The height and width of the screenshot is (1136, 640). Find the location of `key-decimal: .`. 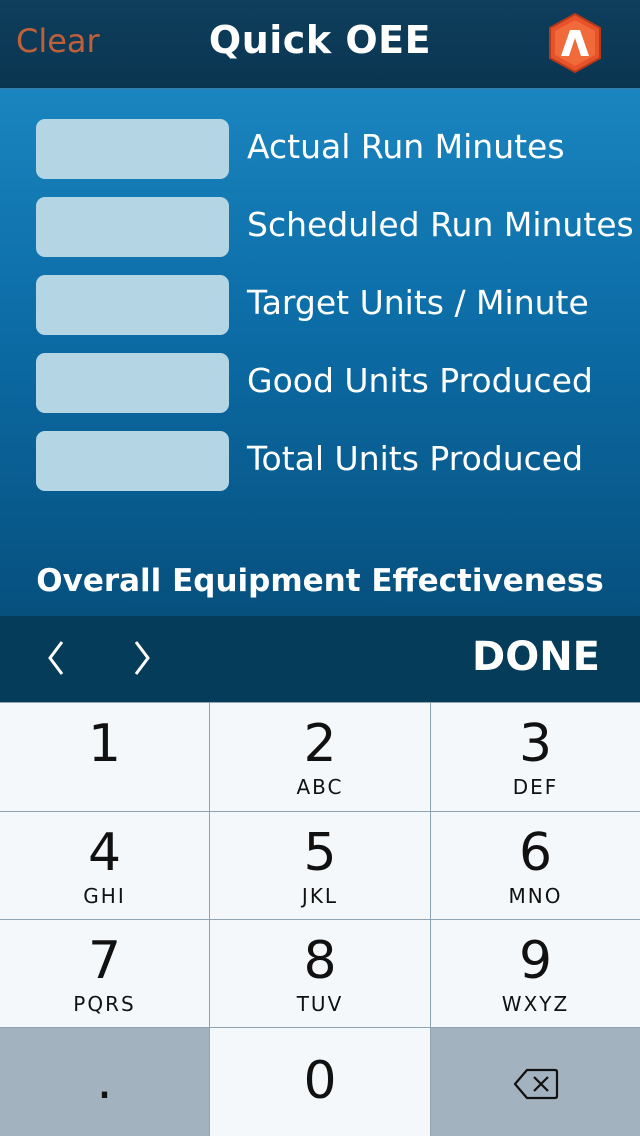

key-decimal: . is located at coordinates (104, 1082).